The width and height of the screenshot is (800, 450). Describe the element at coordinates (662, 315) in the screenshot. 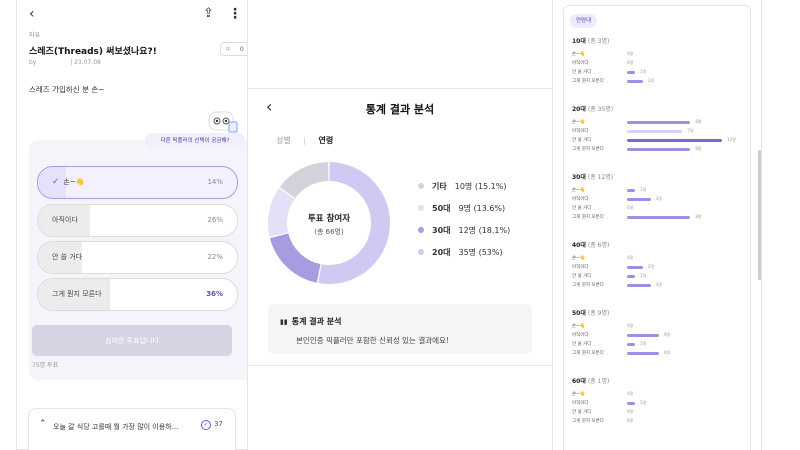

I see `age-group-header: 50대 (총 9명)` at that location.